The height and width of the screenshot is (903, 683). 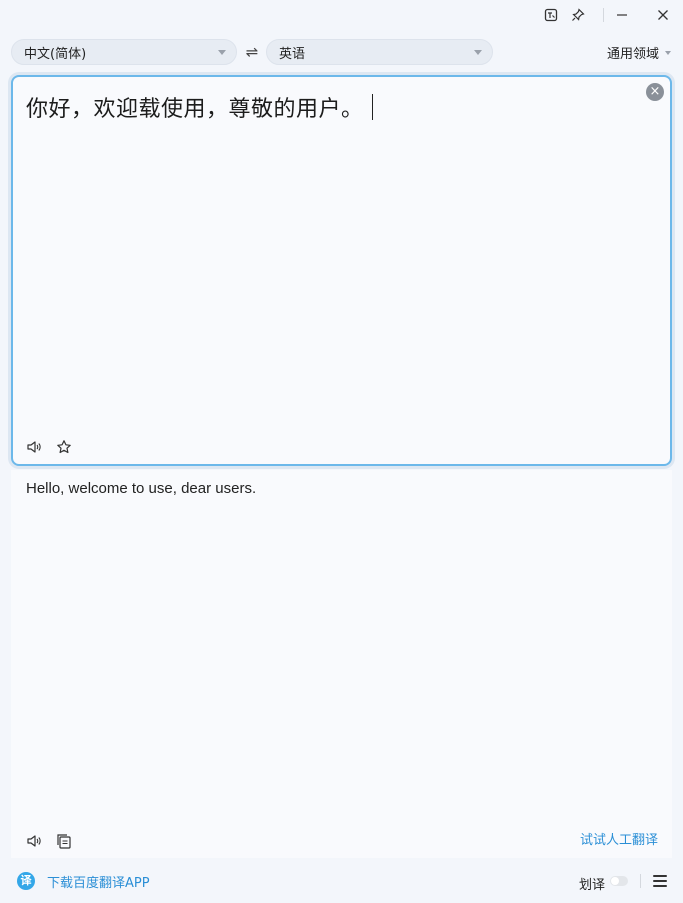 What do you see at coordinates (55, 54) in the screenshot?
I see `source-language-label: 中文(简体)` at bounding box center [55, 54].